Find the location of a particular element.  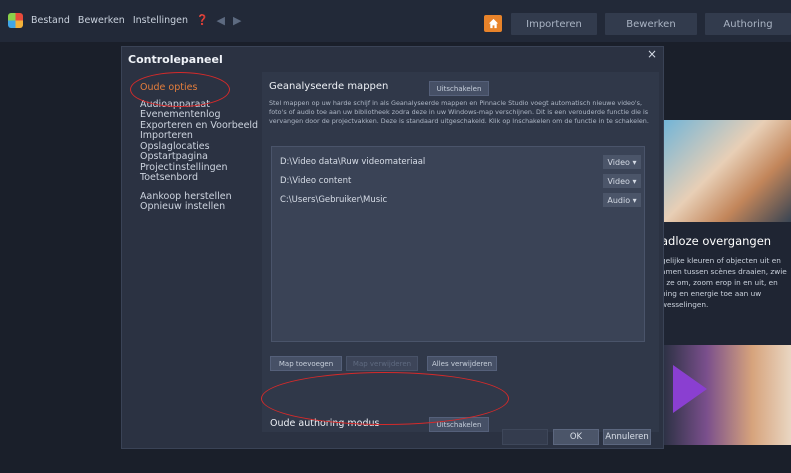

help-icon: ❓ is located at coordinates (202, 20).